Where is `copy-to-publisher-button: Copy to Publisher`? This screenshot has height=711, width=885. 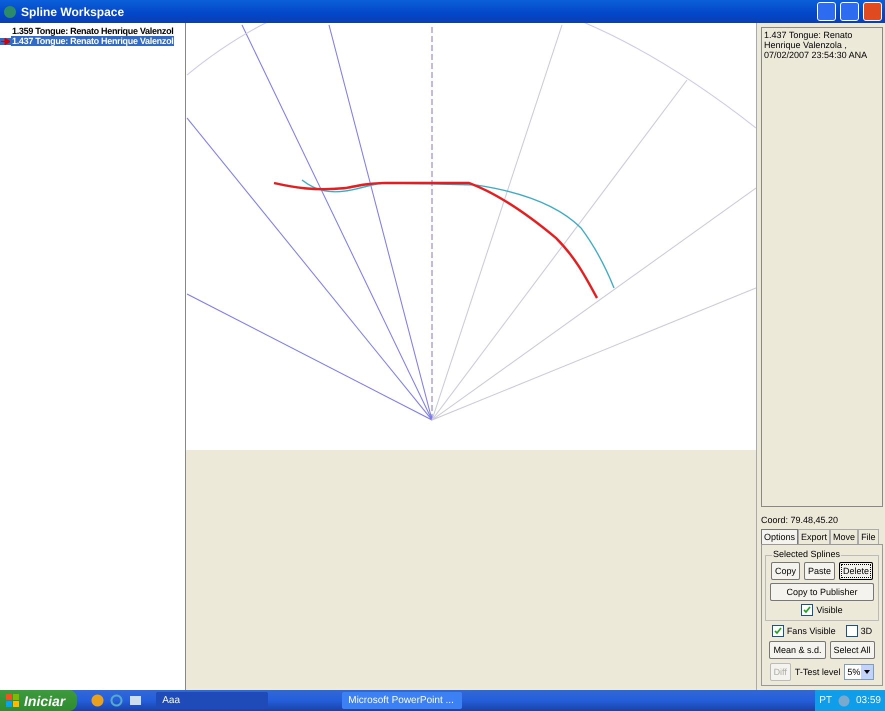 copy-to-publisher-button: Copy to Publisher is located at coordinates (822, 592).